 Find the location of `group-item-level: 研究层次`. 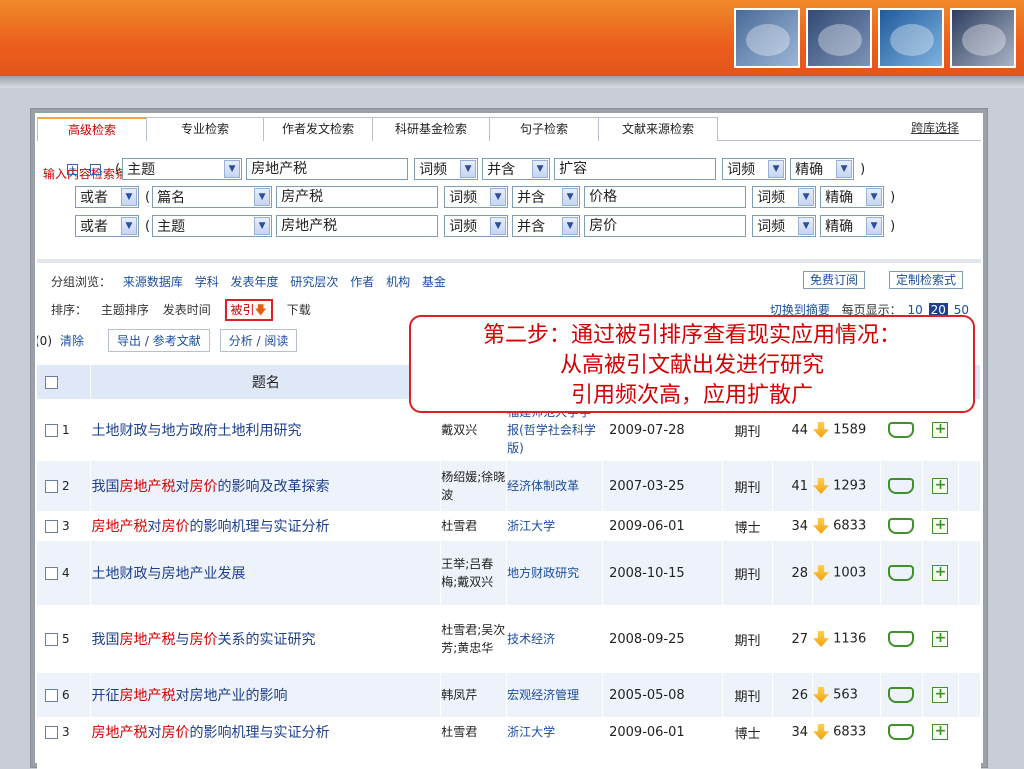

group-item-level: 研究层次 is located at coordinates (314, 282).